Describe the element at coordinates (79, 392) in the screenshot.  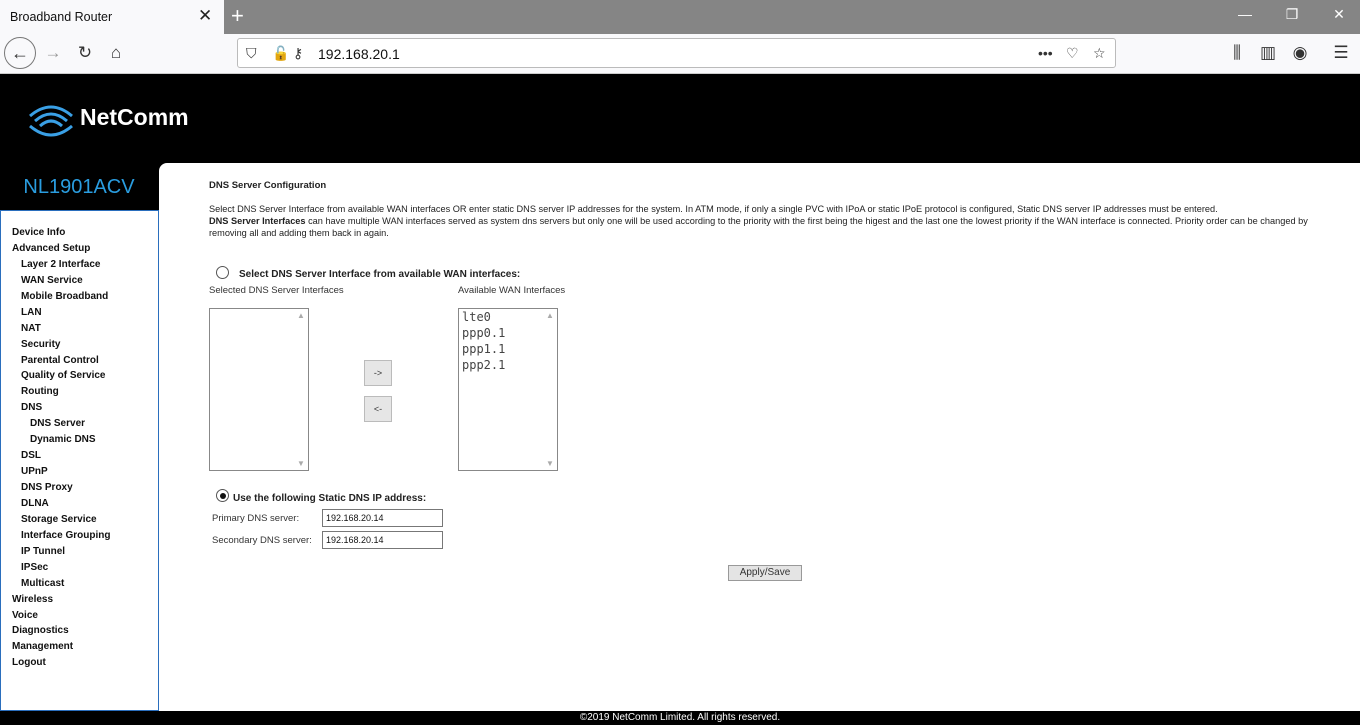
I see `sidebar-item-routing: Routing` at that location.